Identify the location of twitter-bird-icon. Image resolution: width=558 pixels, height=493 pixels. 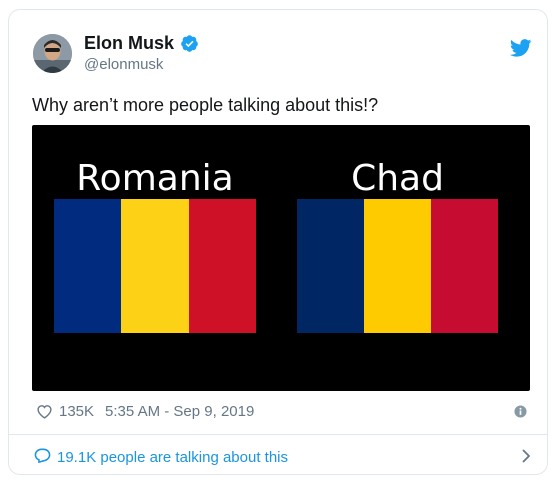
(520, 48).